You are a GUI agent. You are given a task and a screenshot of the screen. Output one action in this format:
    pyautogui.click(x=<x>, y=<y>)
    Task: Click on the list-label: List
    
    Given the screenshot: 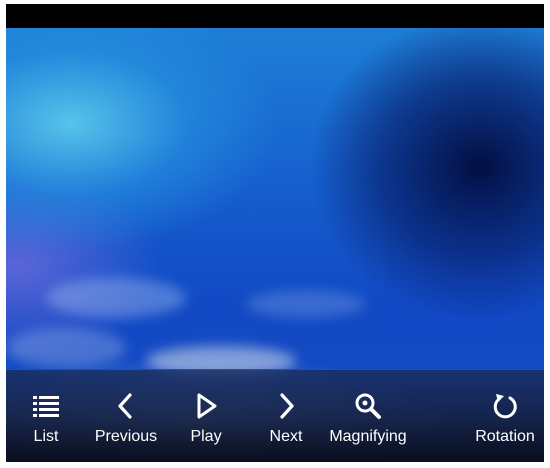 What is the action you would take?
    pyautogui.click(x=46, y=436)
    